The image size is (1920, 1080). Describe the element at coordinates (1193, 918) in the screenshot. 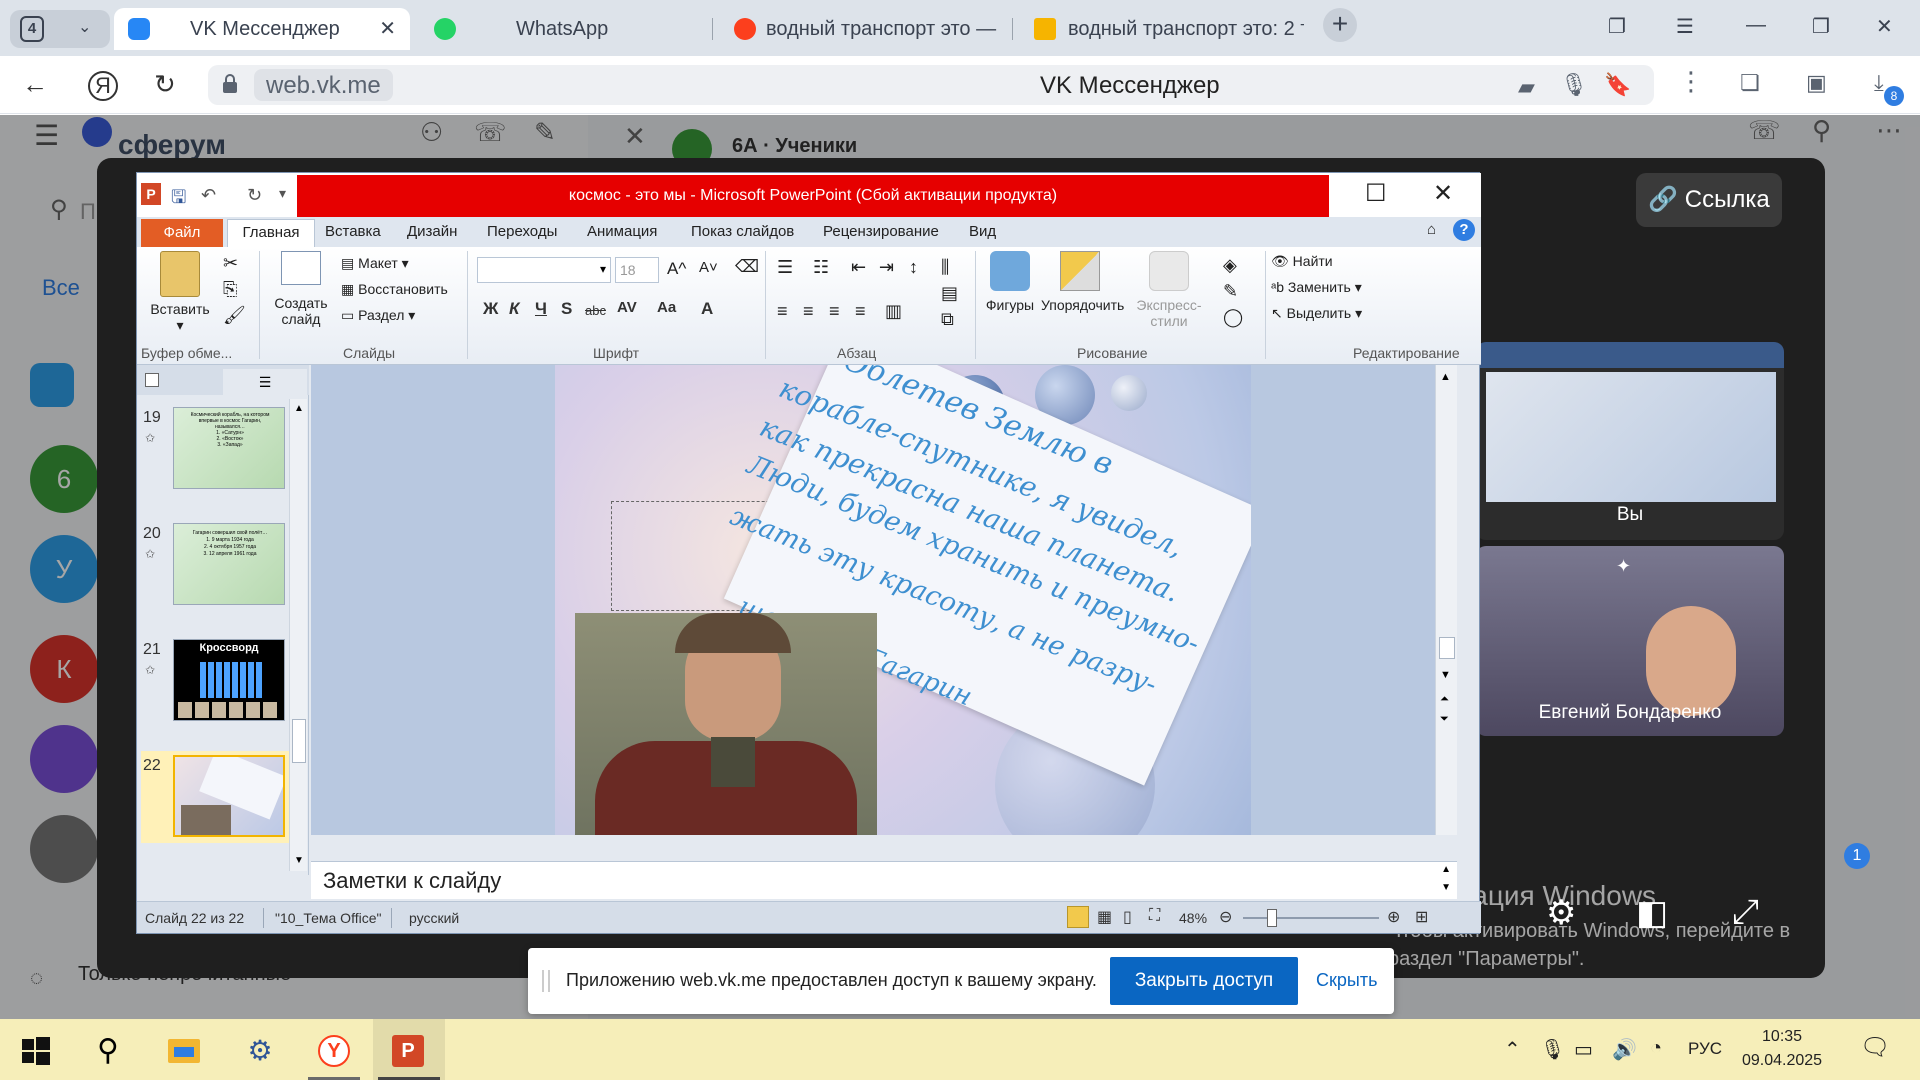

I see `zoom-level: 48%` at that location.